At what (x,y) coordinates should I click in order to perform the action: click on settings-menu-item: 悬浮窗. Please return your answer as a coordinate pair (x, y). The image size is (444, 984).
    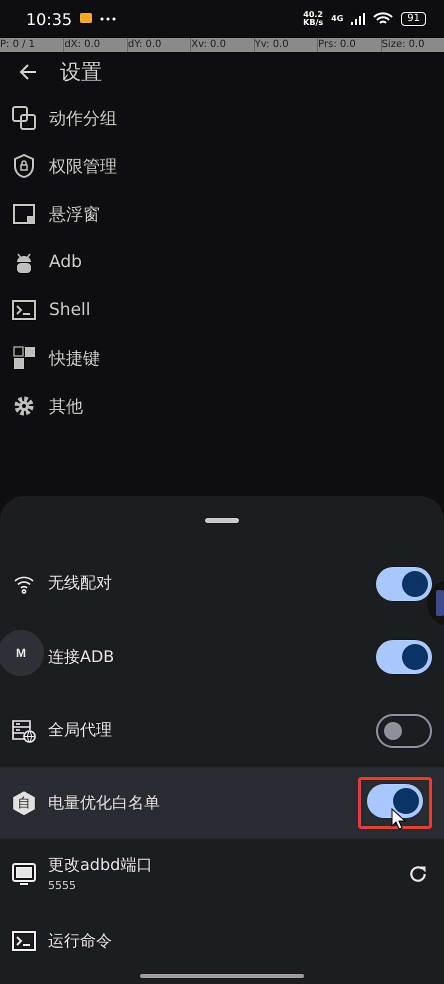
    Looking at the image, I should click on (74, 214).